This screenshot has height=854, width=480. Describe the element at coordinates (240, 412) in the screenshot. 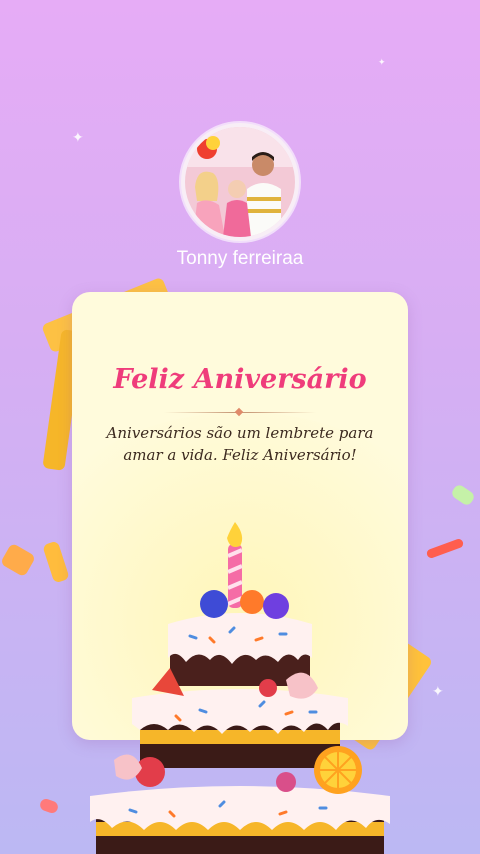

I see `title-divider` at that location.